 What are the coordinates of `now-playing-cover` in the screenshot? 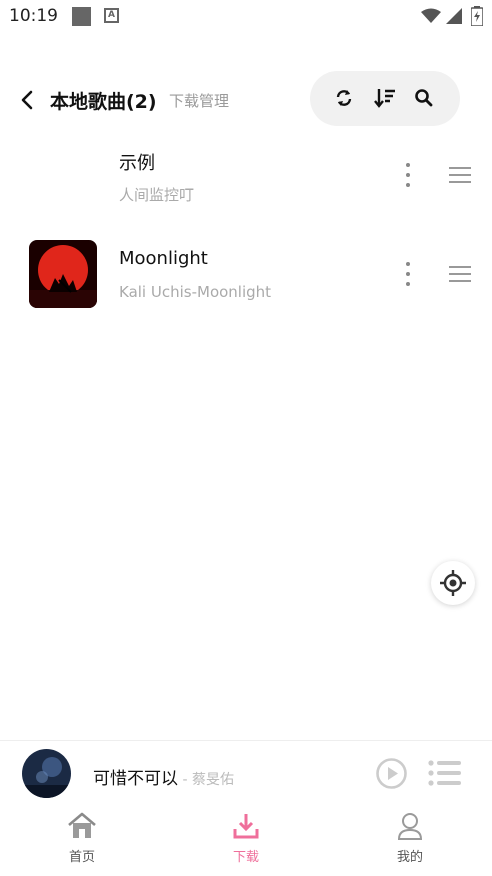 It's located at (46, 773).